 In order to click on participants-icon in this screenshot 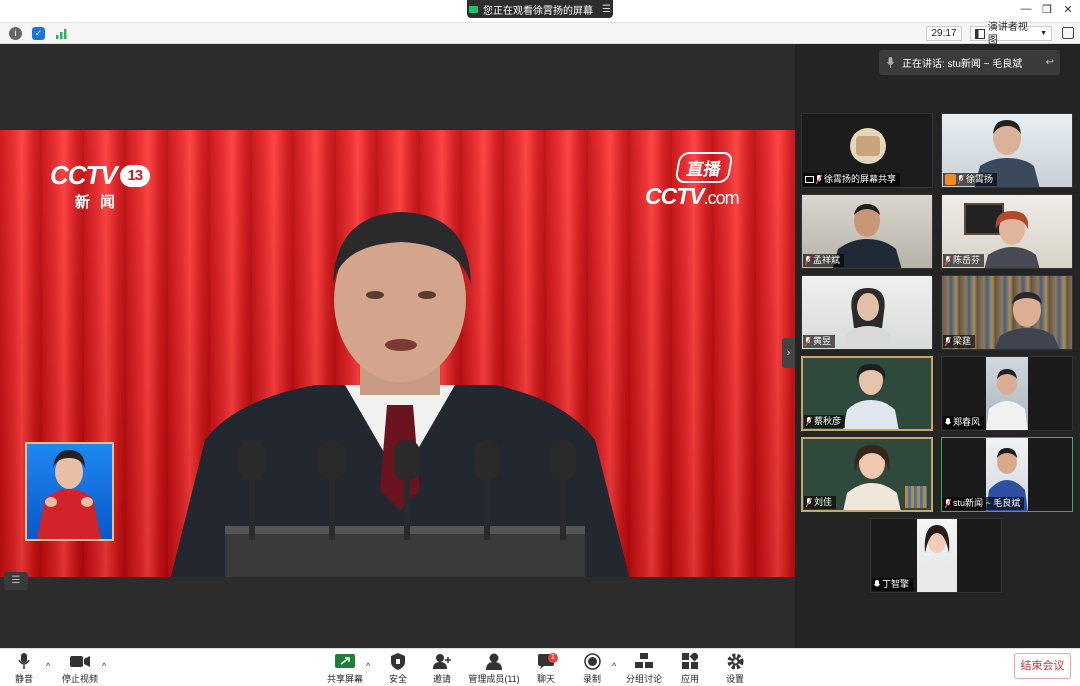, I will do `click(494, 661)`.